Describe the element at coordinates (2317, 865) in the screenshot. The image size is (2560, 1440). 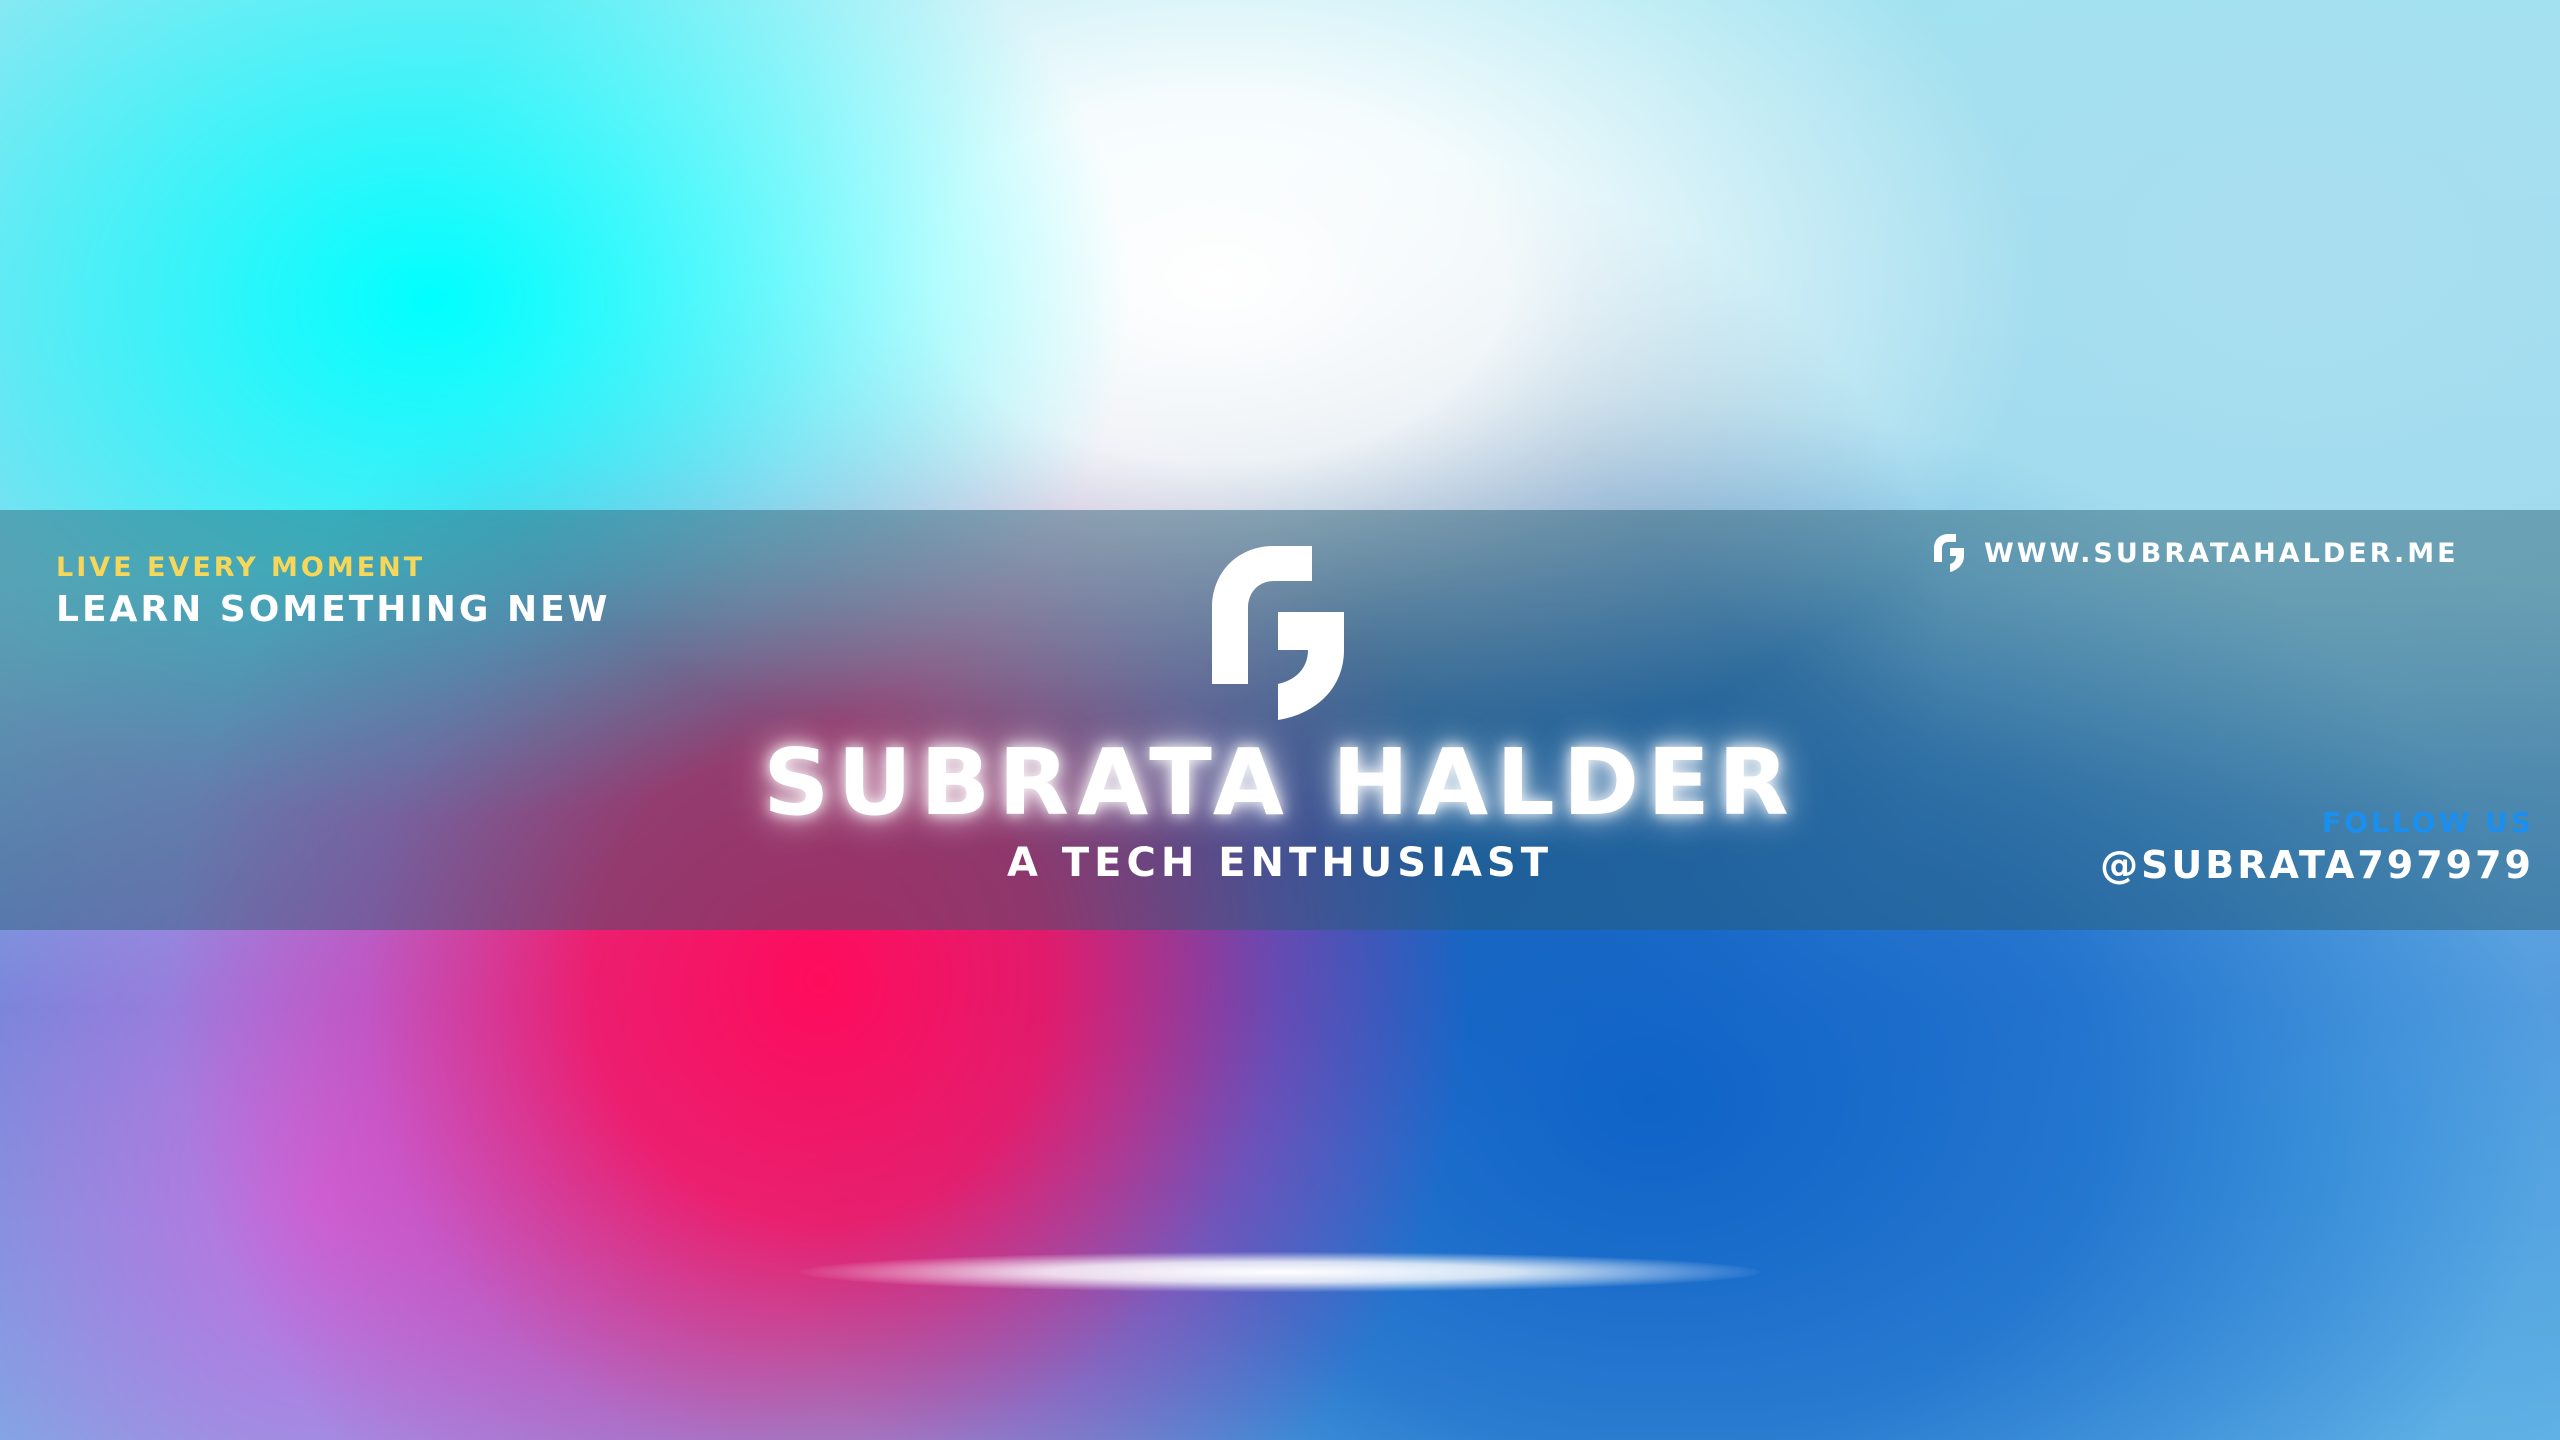
I see `social-handle: @SUBRATA797979` at that location.